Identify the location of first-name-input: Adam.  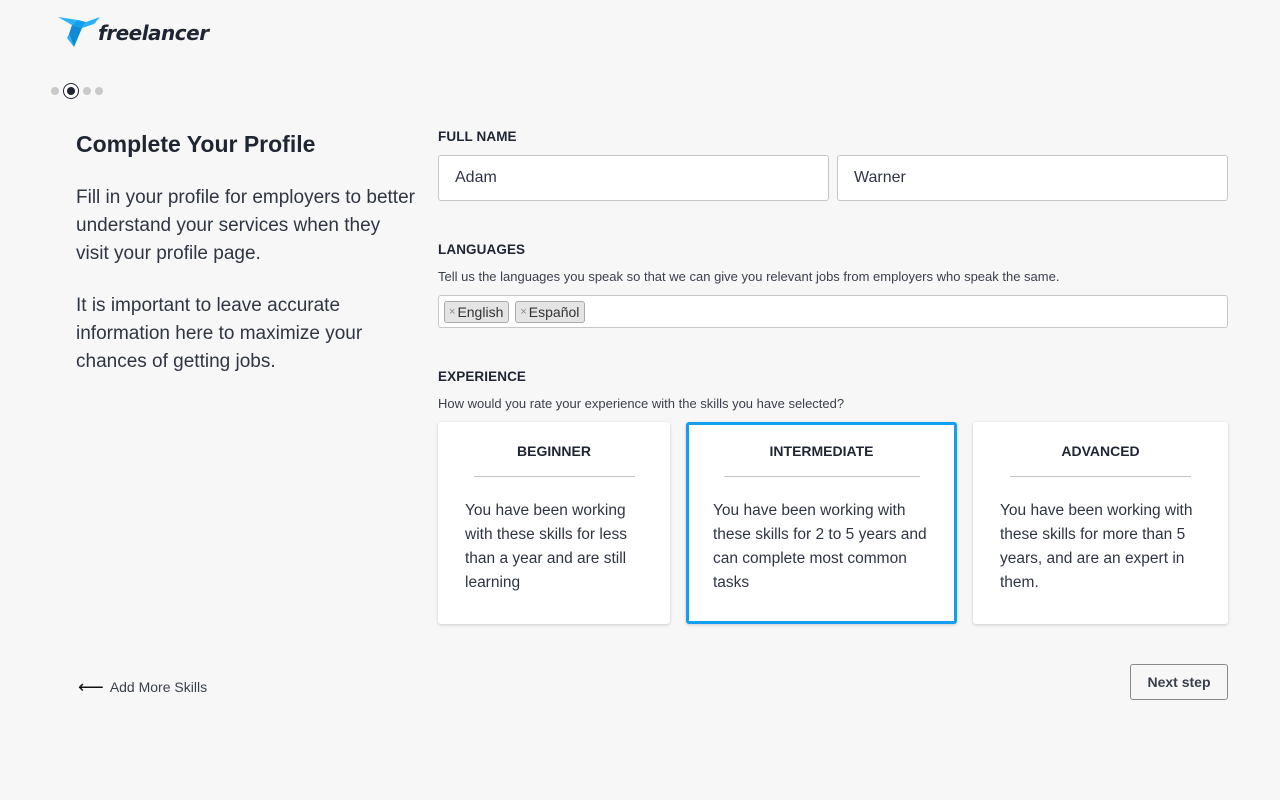
(633, 178).